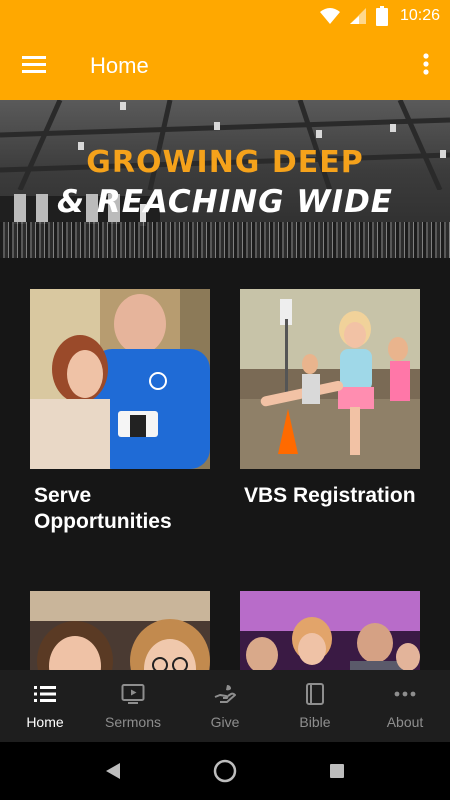  I want to click on back-button, so click(114, 771).